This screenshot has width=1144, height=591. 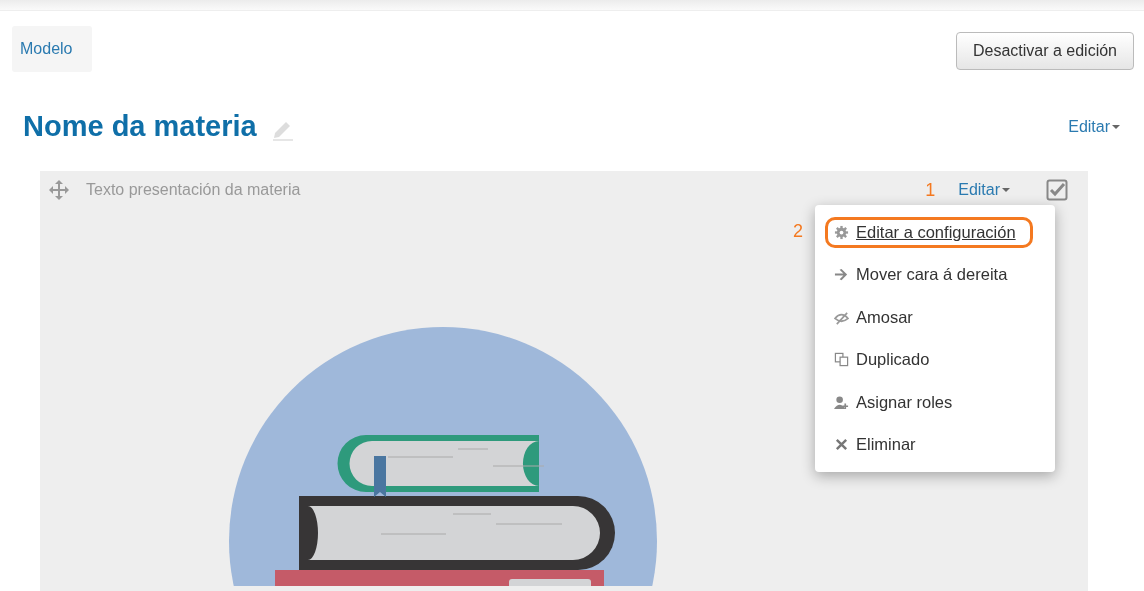 What do you see at coordinates (897, 402) in the screenshot?
I see `menu-item: Asignar roles` at bounding box center [897, 402].